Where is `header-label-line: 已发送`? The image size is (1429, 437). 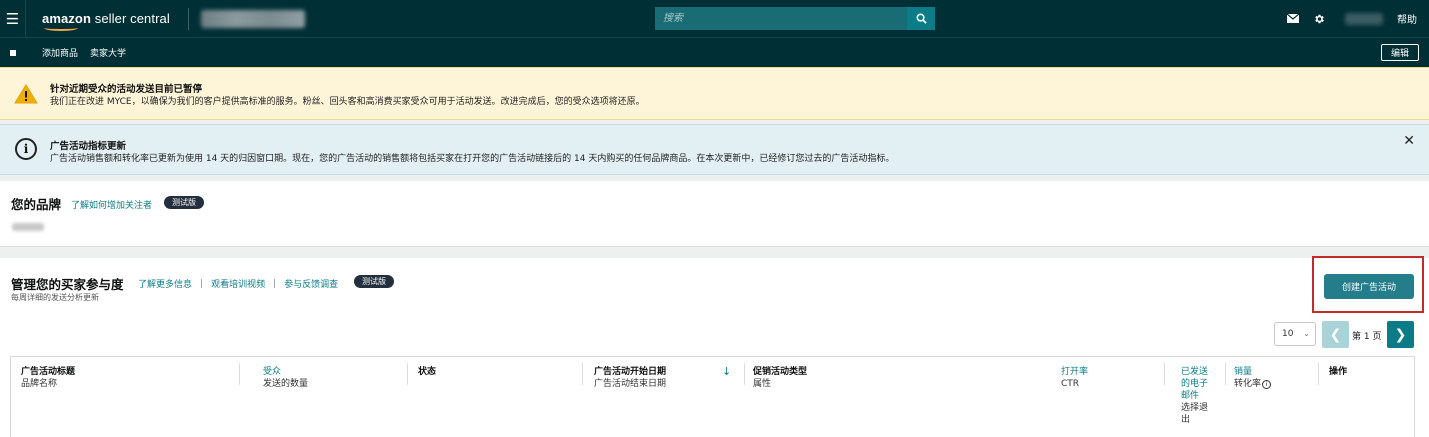 header-label-line: 已发送 is located at coordinates (1195, 372).